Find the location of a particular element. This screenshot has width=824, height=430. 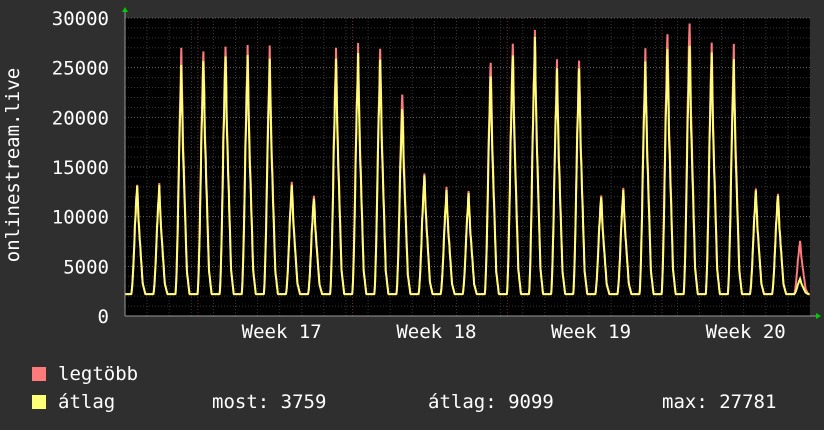

stat-now: most: 3759 is located at coordinates (269, 402).